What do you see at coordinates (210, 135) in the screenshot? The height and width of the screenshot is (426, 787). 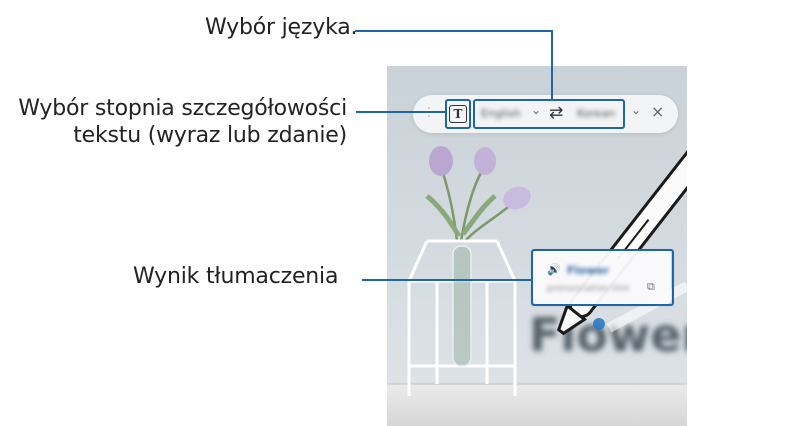 I see `callout-granularity-line2: tekstu (wyraz lub zdanie)` at bounding box center [210, 135].